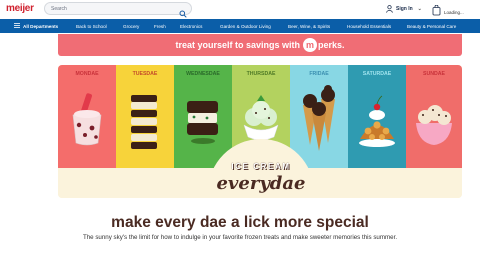  What do you see at coordinates (240, 222) in the screenshot?
I see `page-headline: make every dae a lick more special` at bounding box center [240, 222].